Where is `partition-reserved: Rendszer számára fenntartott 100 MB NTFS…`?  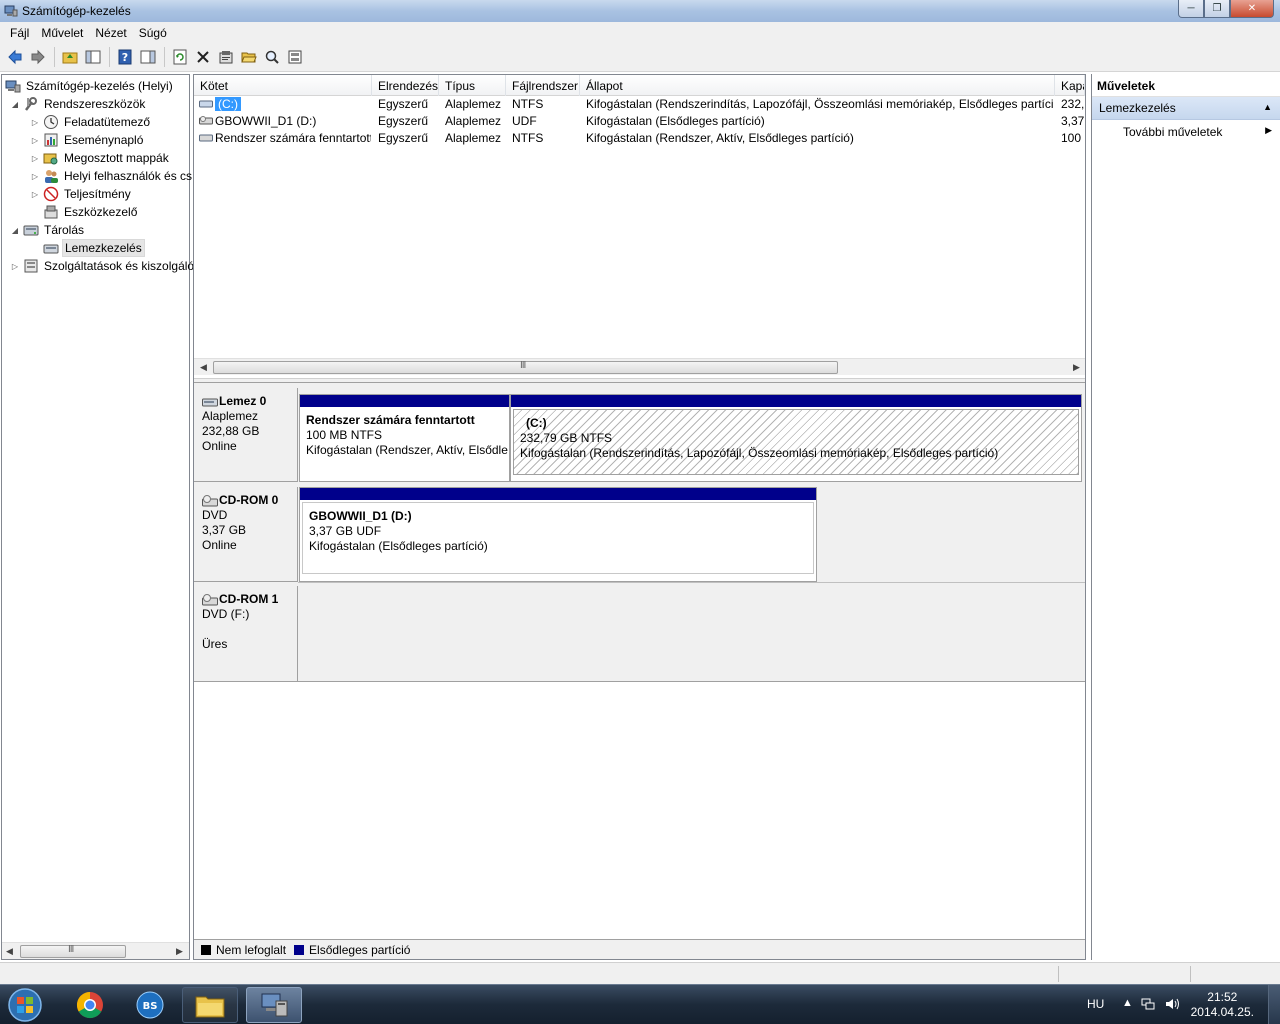 partition-reserved: Rendszer számára fenntartott 100 MB NTFS… is located at coordinates (404, 438).